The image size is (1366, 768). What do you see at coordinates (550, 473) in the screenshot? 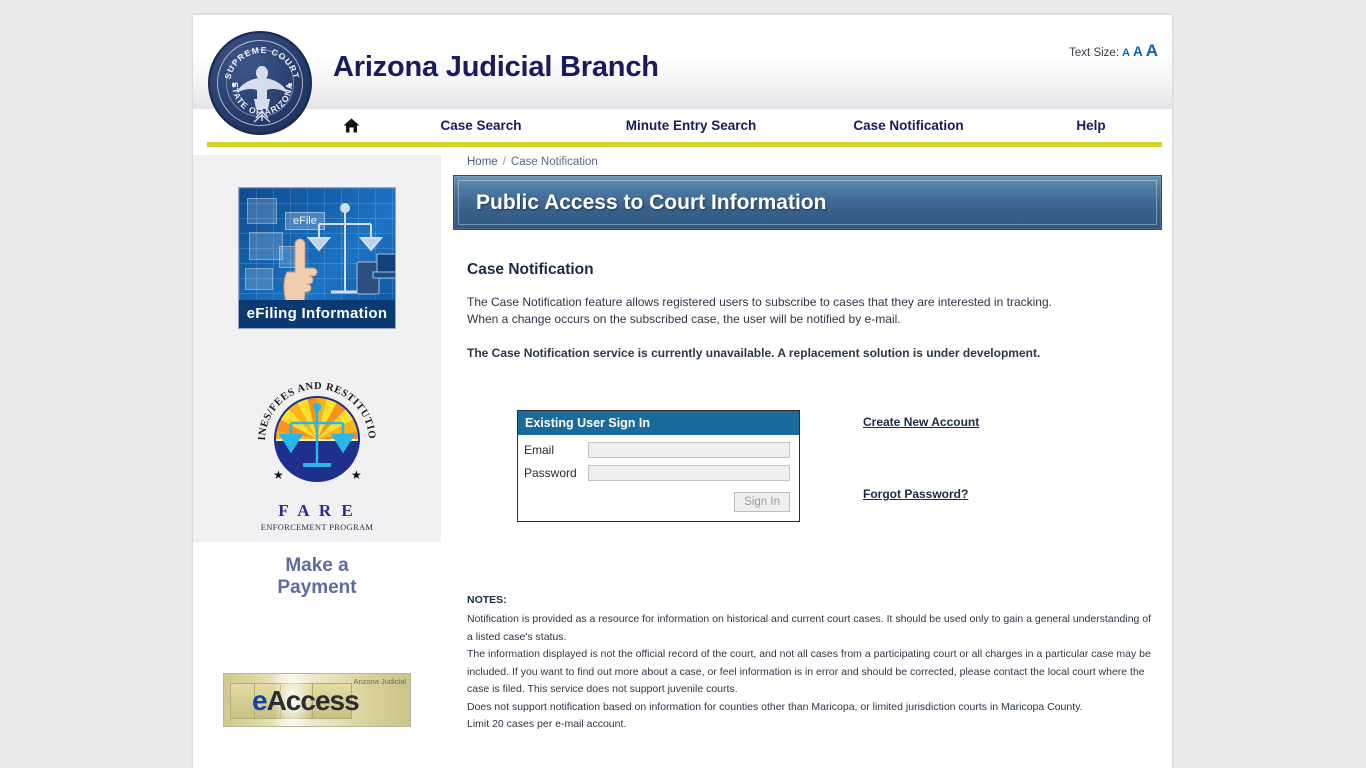
I see `password-label: Password` at bounding box center [550, 473].